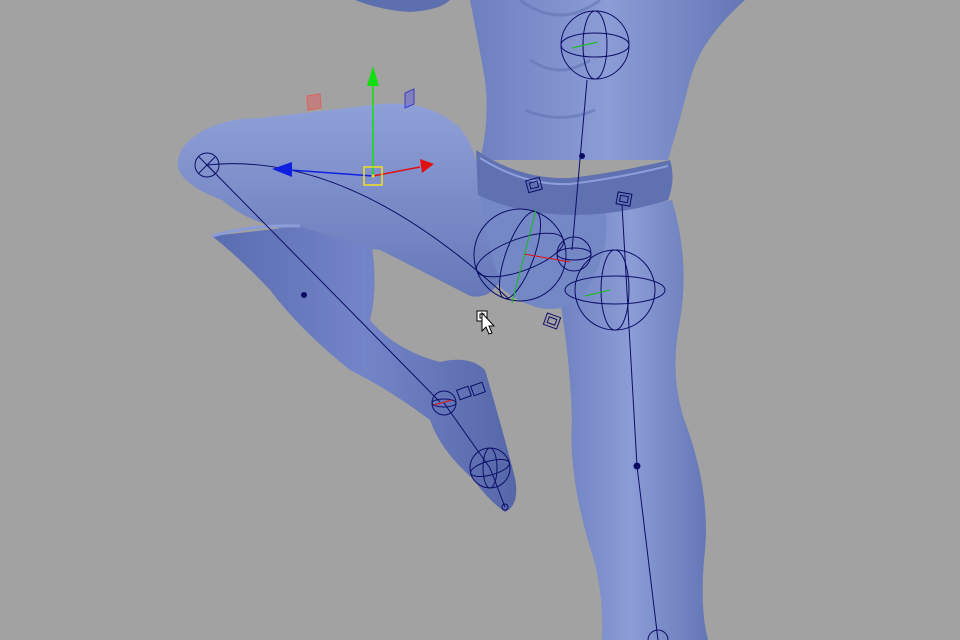 The height and width of the screenshot is (640, 960). What do you see at coordinates (582, 156) in the screenshot?
I see `spine-midpoint` at bounding box center [582, 156].